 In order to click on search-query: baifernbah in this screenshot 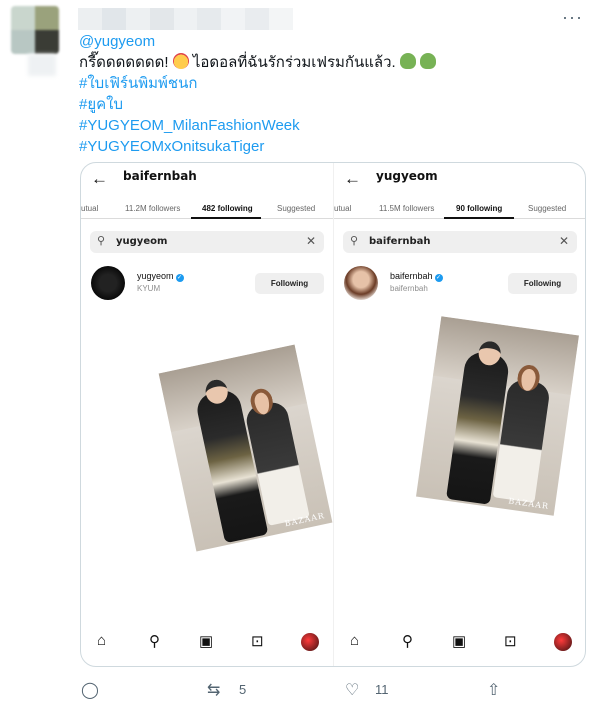, I will do `click(400, 241)`.